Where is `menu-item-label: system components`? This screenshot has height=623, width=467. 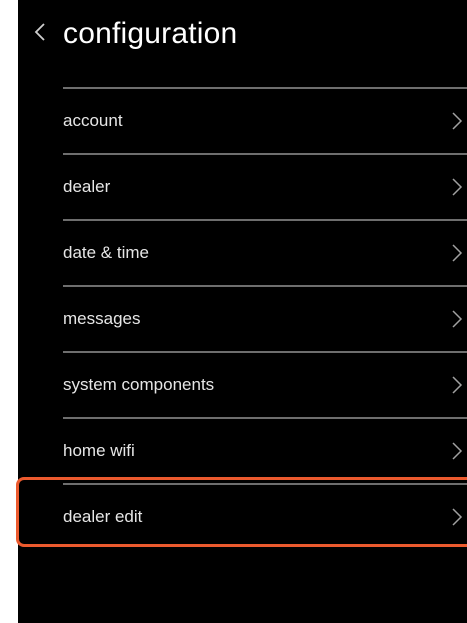 menu-item-label: system components is located at coordinates (139, 384).